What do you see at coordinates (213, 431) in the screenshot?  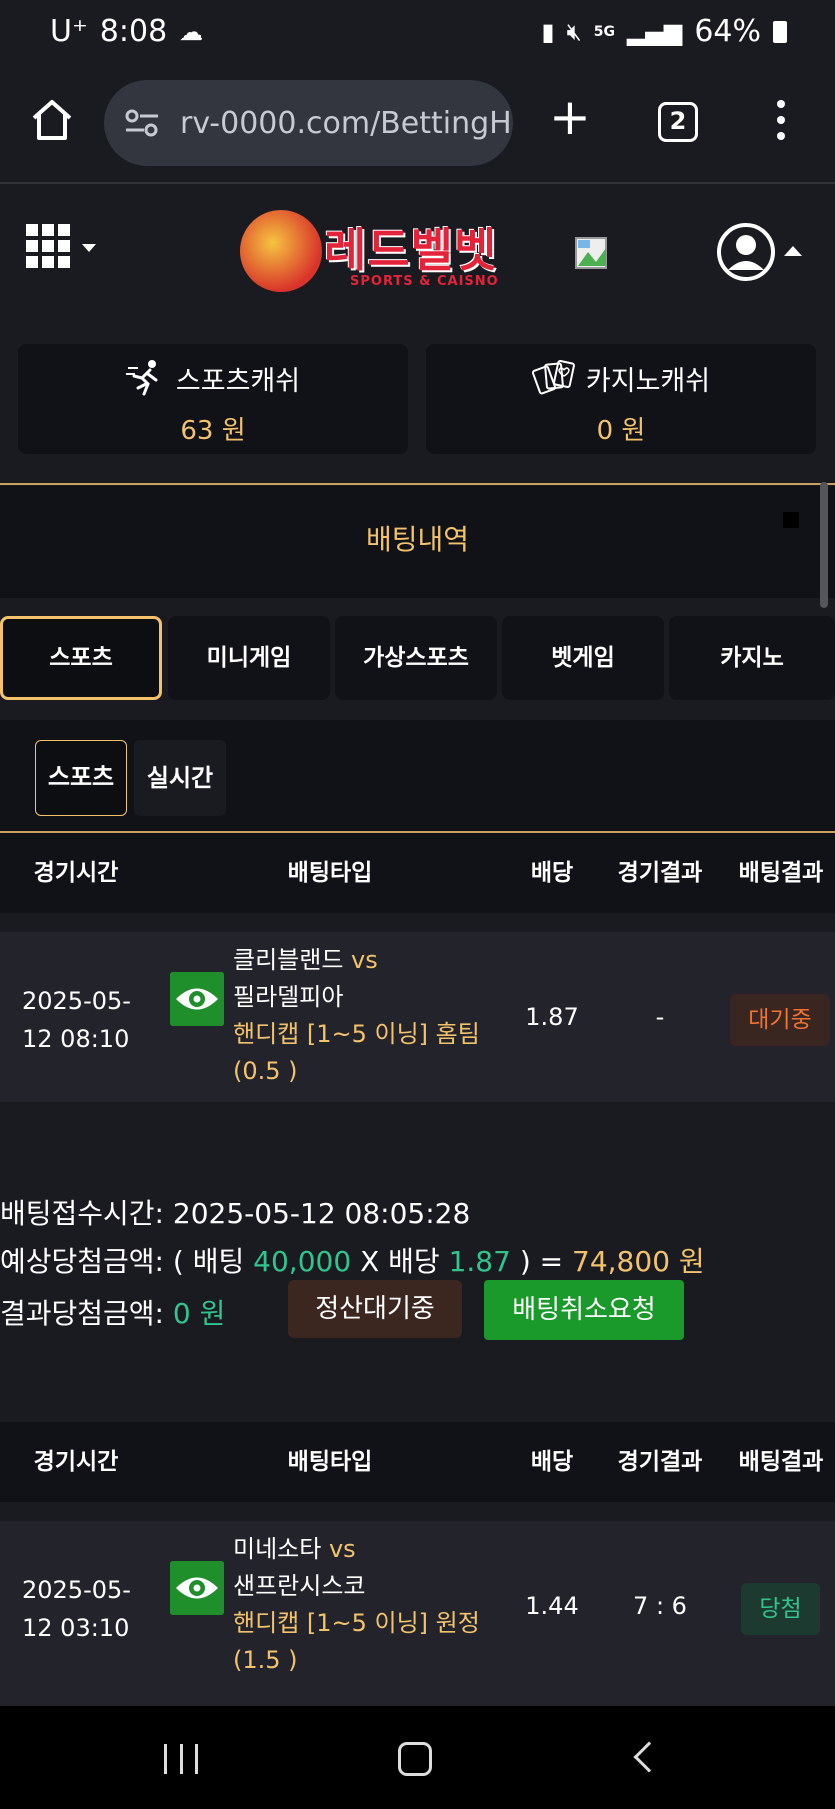 I see `sports-cash-amount: 63 원` at bounding box center [213, 431].